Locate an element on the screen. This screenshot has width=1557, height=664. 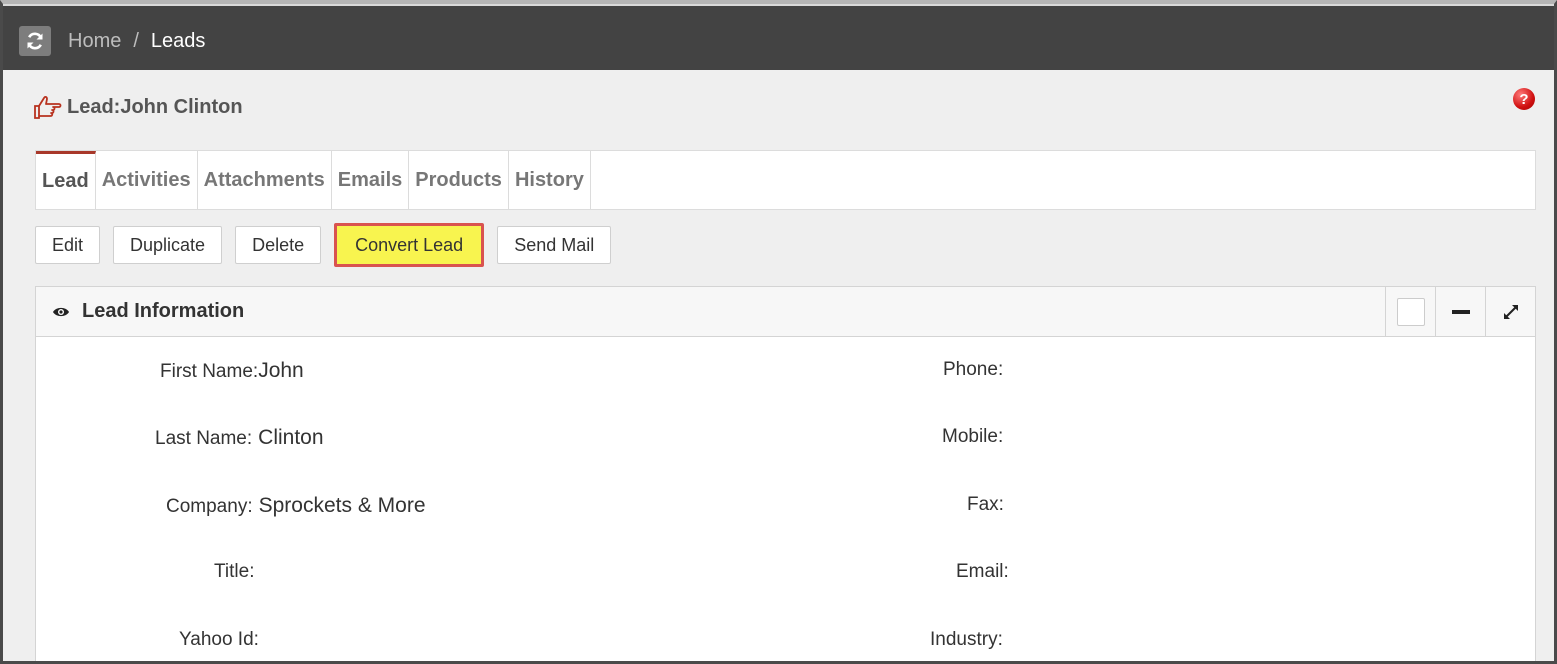
page-title: Lead:John Clinton is located at coordinates (138, 107).